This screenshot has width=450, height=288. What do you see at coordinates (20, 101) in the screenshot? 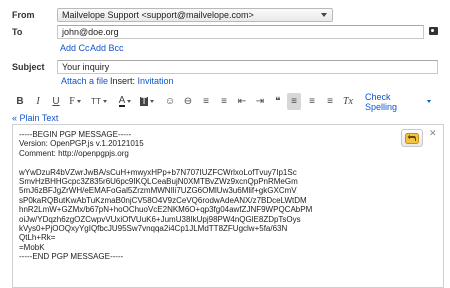
I see `bold-button: B` at bounding box center [20, 101].